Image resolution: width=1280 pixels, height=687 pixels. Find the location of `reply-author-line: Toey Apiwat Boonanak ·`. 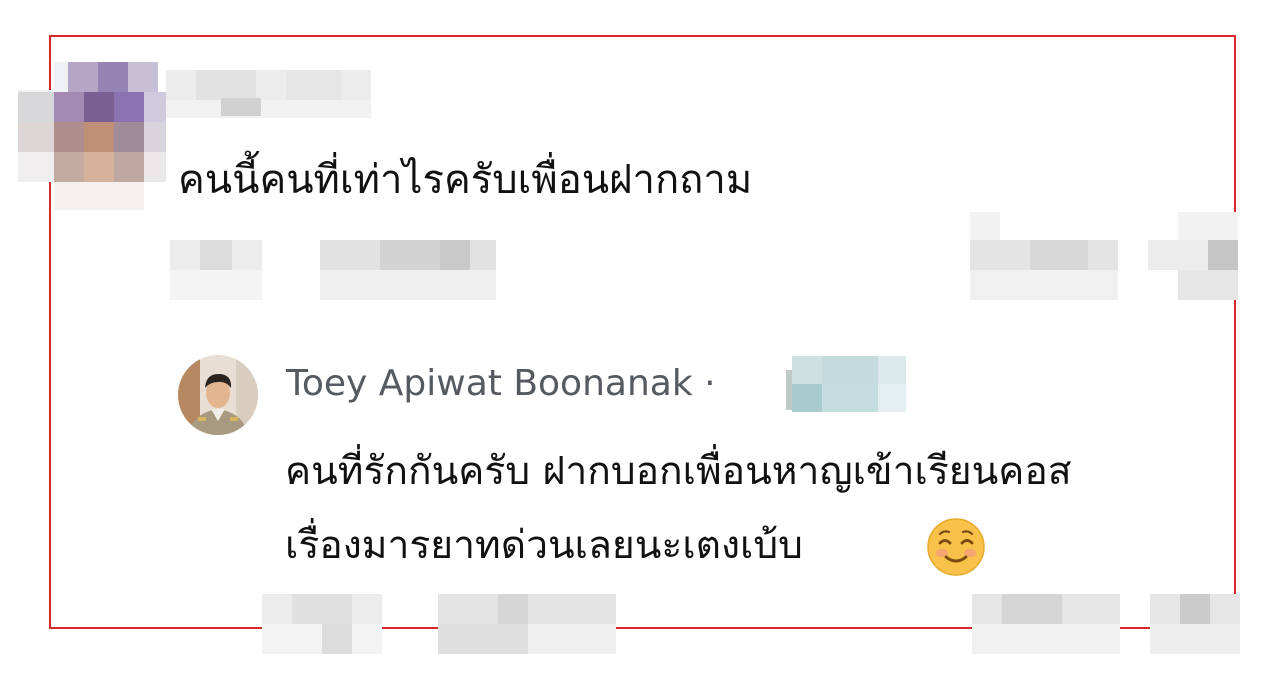

reply-author-line: Toey Apiwat Boonanak · is located at coordinates (501, 384).